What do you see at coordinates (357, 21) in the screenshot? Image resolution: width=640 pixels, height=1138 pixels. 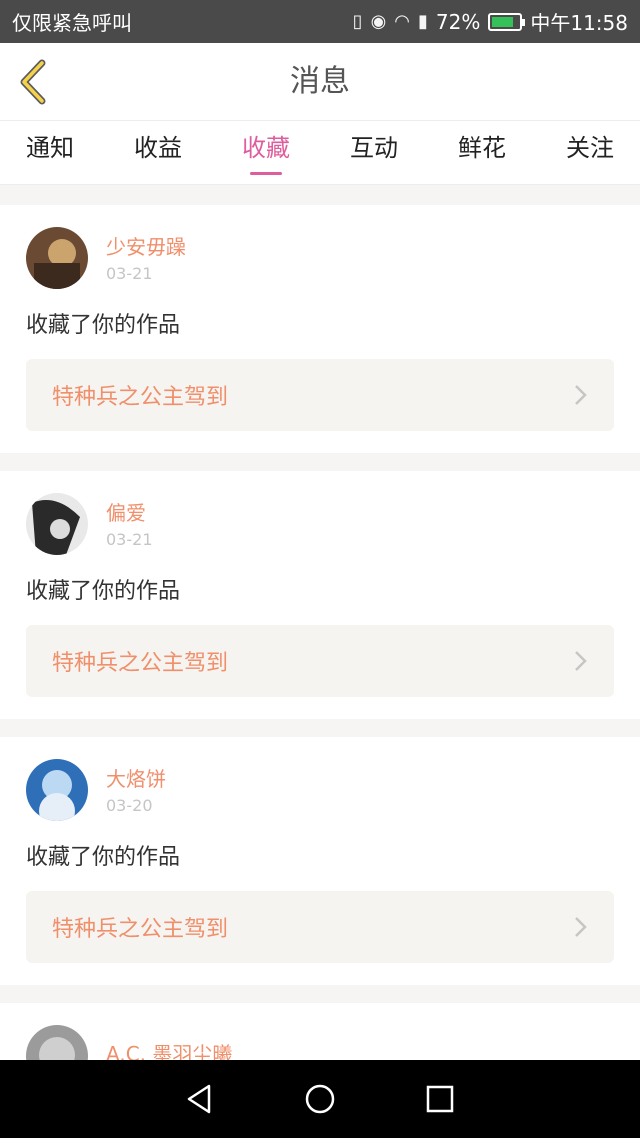 I see `vibrate-icon: ▯` at bounding box center [357, 21].